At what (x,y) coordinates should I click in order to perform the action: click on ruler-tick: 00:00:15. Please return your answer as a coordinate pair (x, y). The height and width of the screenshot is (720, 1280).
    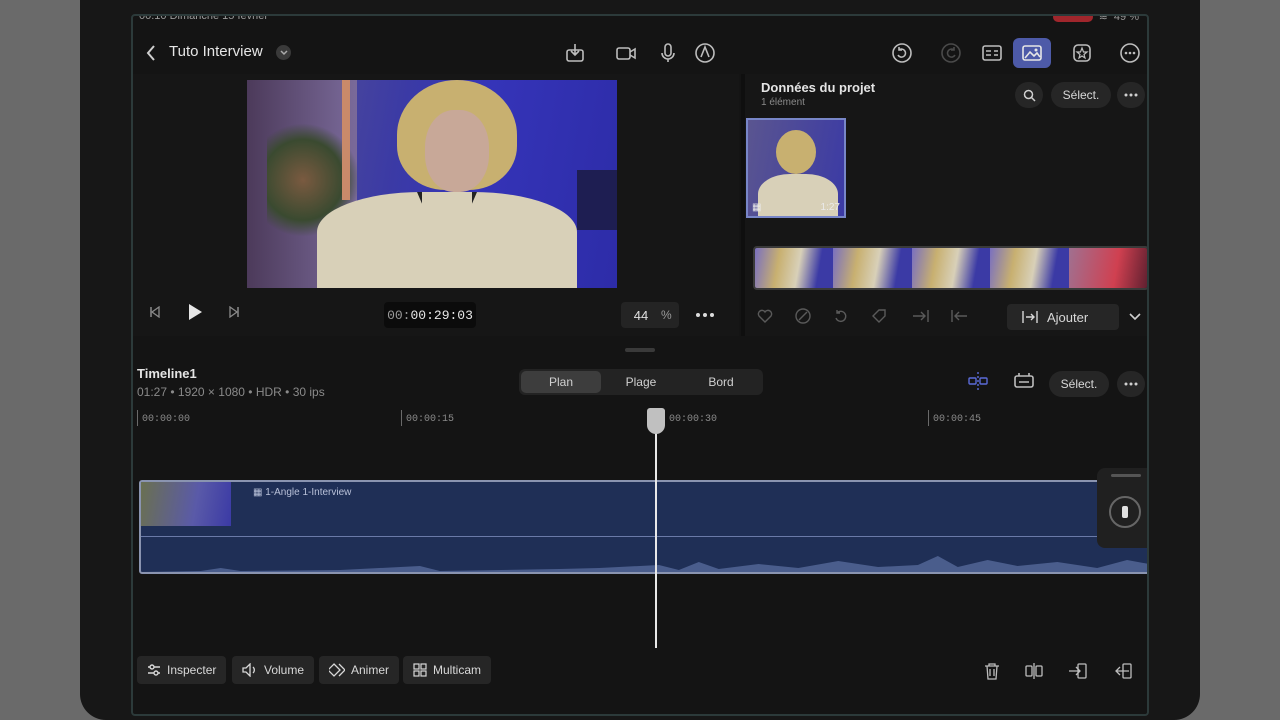
    Looking at the image, I should click on (427, 418).